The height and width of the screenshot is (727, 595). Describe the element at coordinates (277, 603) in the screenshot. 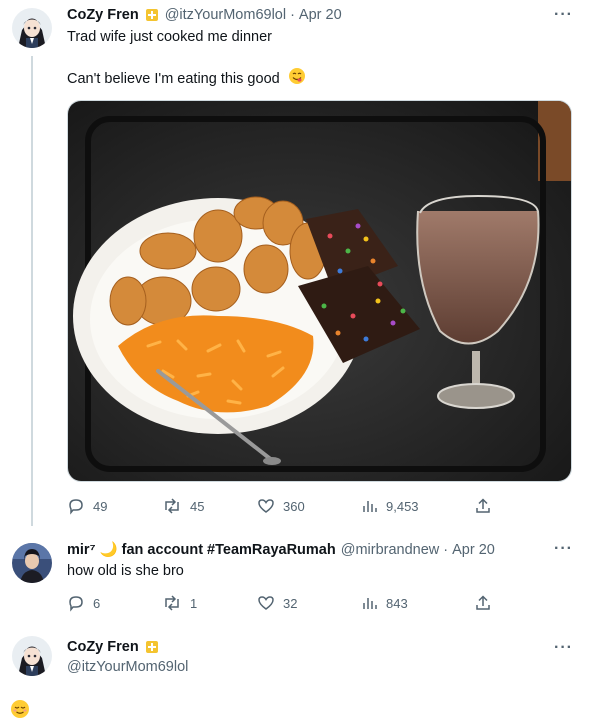

I see `like-button: 32` at that location.